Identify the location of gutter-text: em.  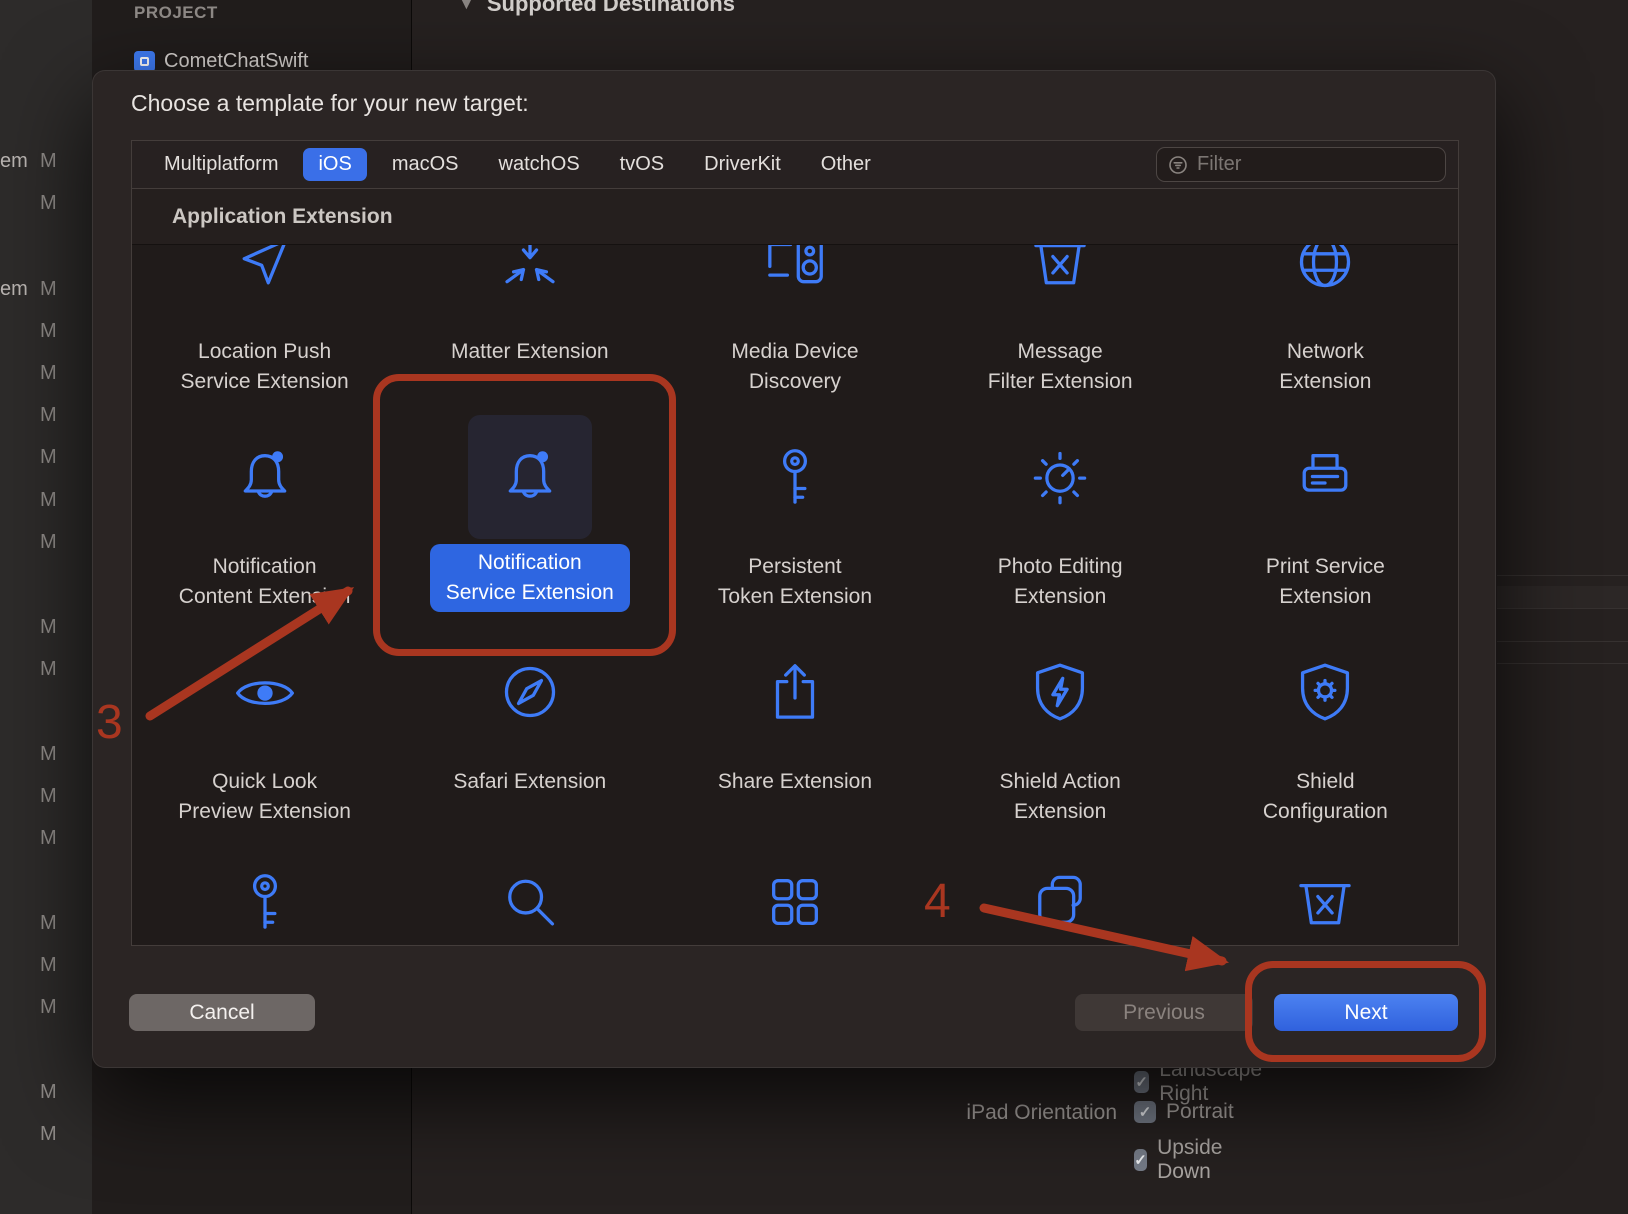
(14, 161).